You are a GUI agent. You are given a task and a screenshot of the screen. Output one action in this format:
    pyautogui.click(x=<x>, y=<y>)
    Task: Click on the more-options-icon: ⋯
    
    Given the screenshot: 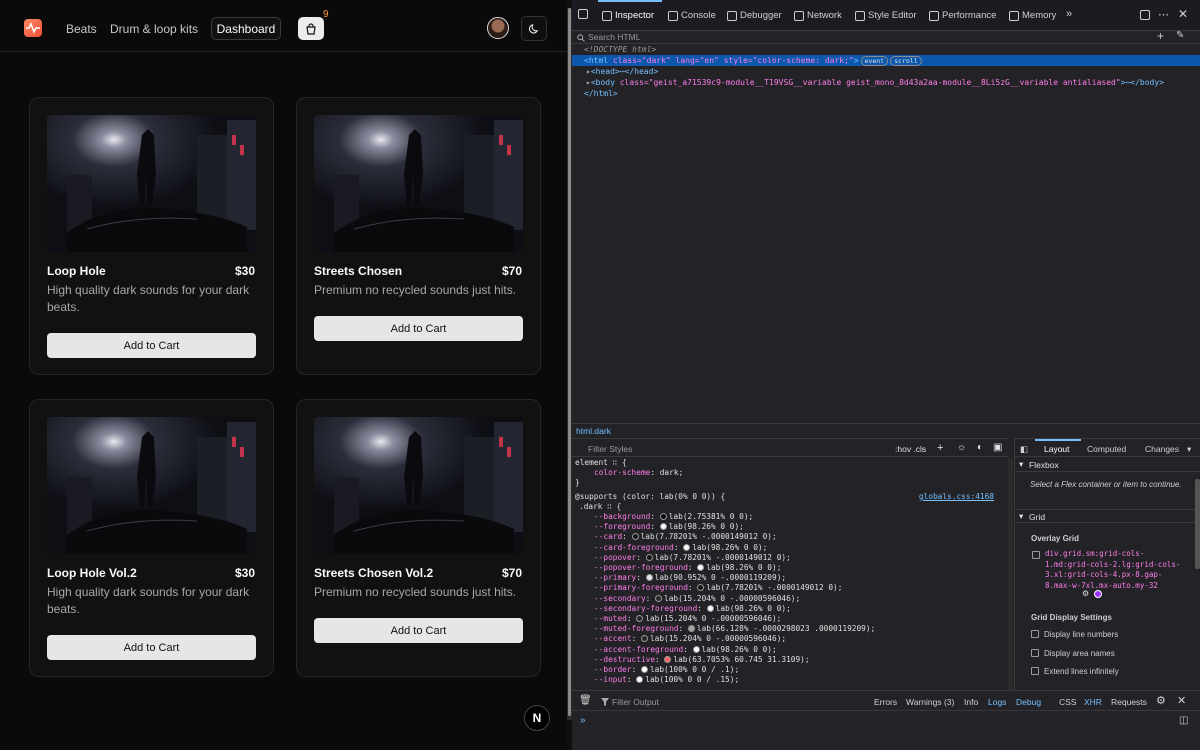 What is the action you would take?
    pyautogui.click(x=1163, y=14)
    